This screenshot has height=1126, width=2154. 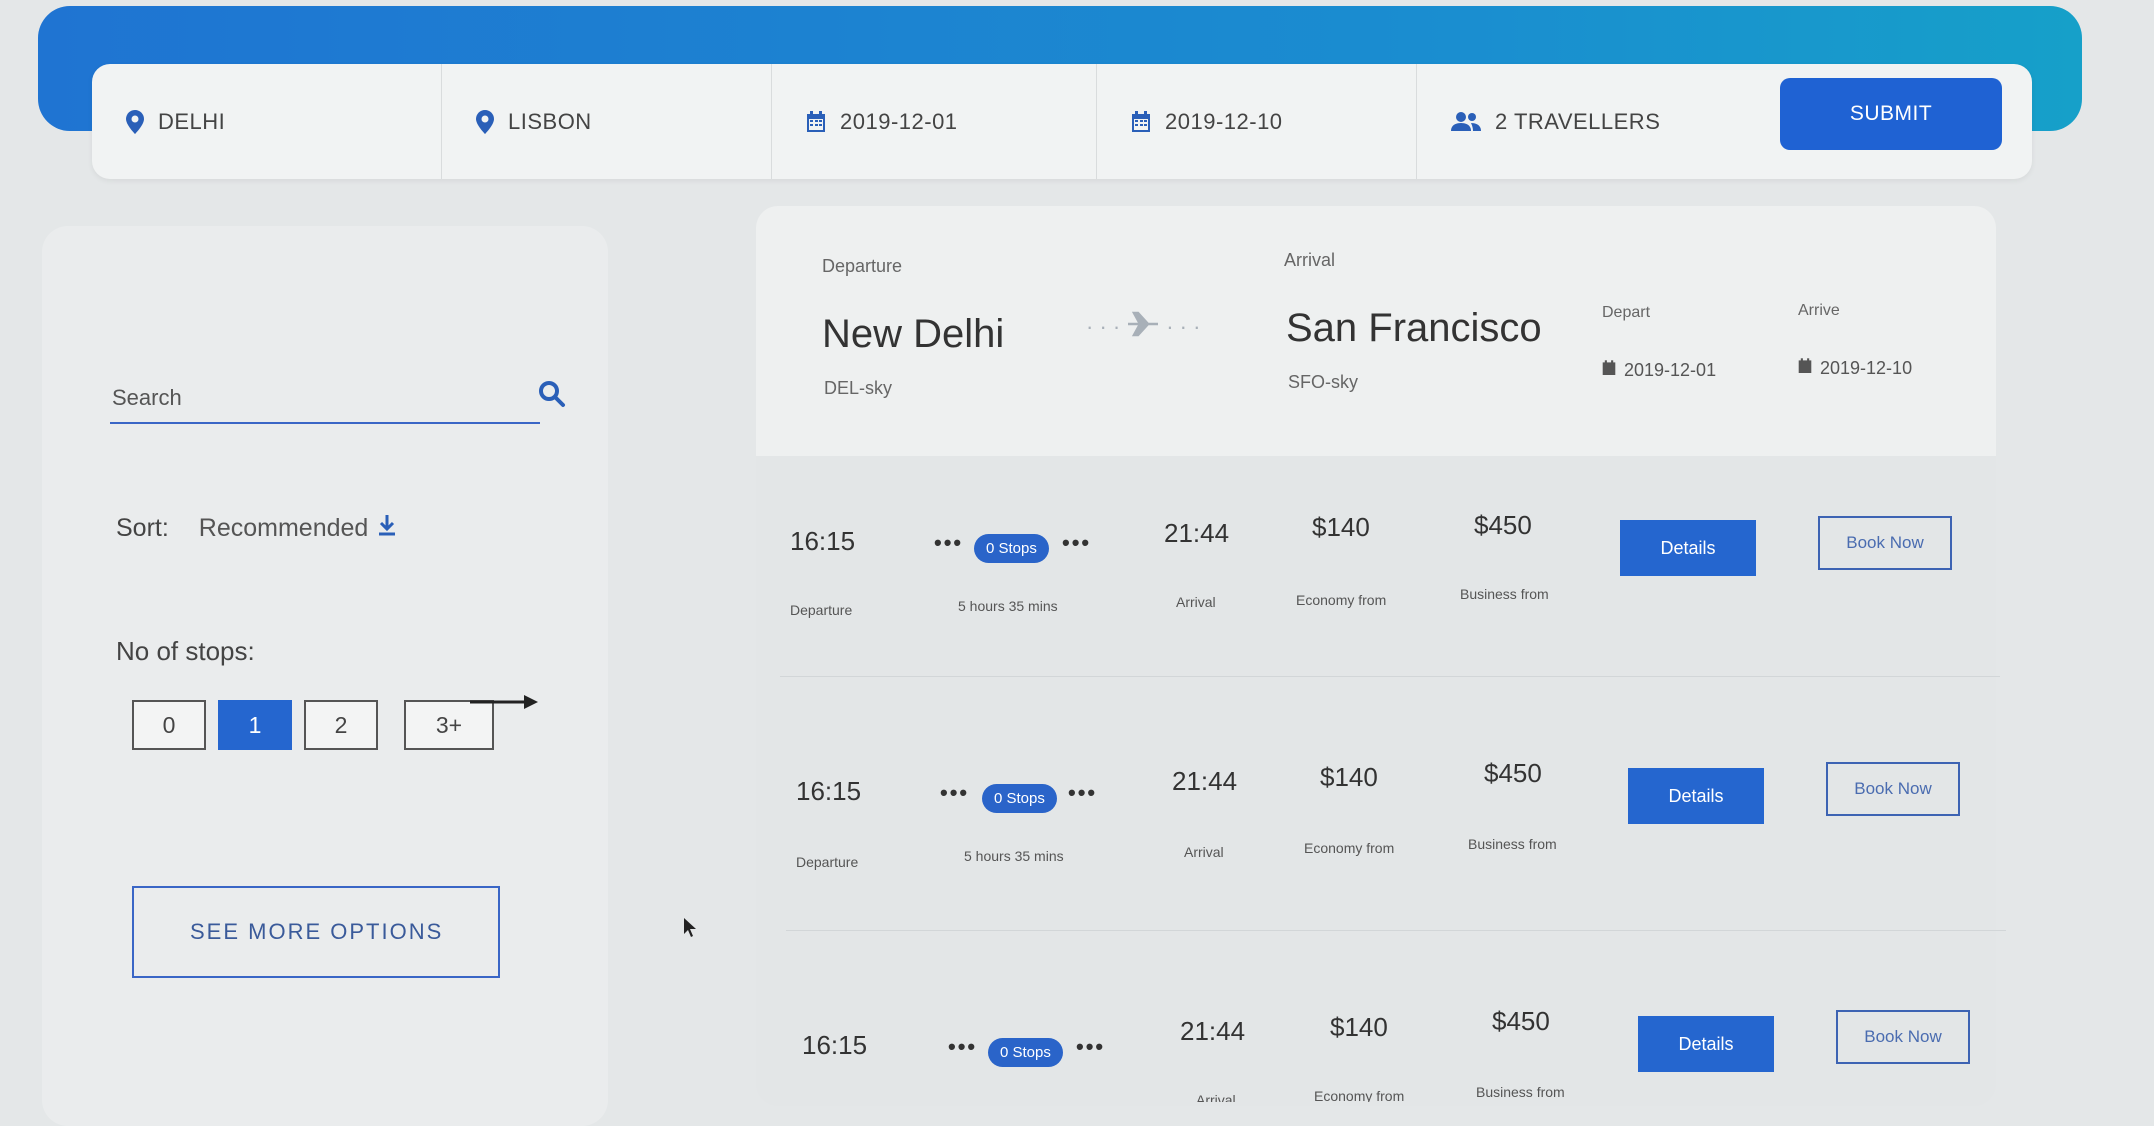 What do you see at coordinates (267, 121) in the screenshot?
I see `from-field: DELHI` at bounding box center [267, 121].